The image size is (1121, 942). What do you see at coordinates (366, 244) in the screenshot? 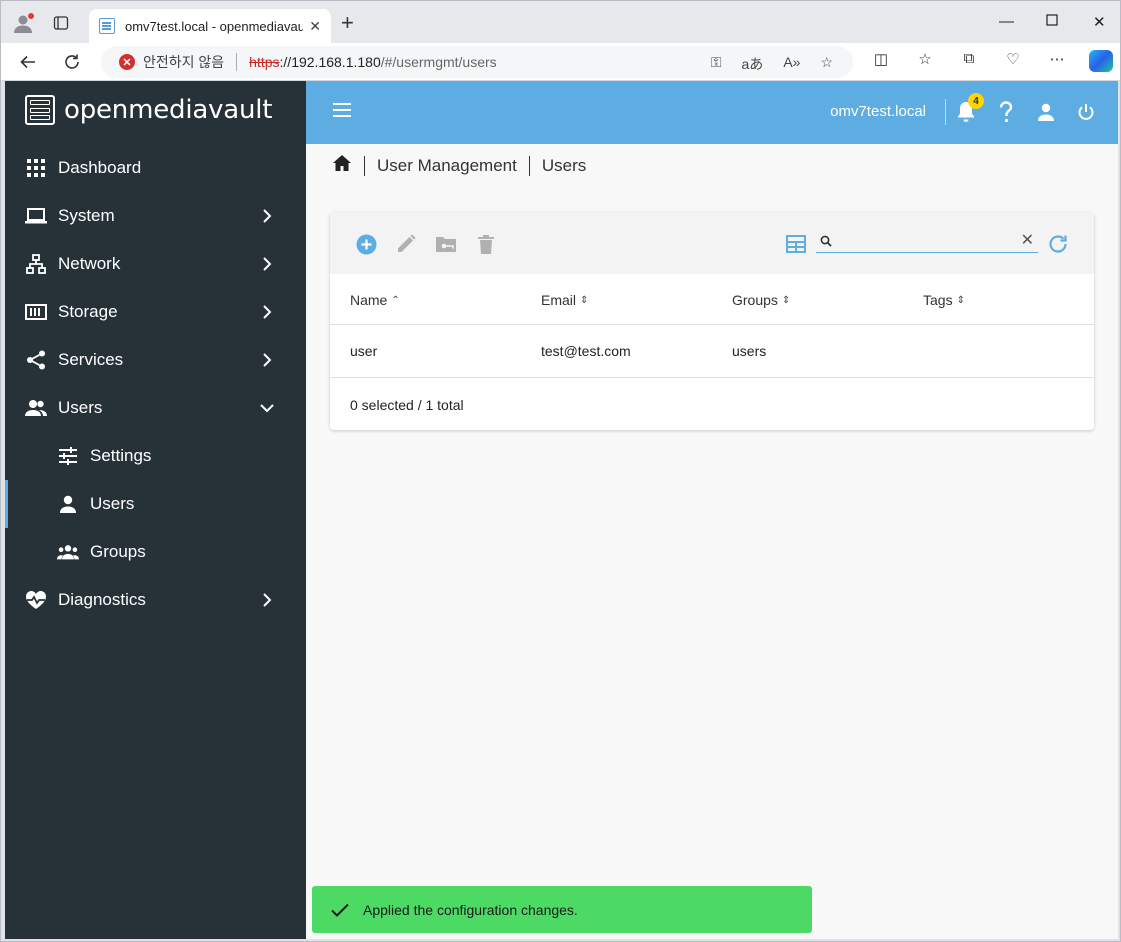
I see `add-user-icon` at bounding box center [366, 244].